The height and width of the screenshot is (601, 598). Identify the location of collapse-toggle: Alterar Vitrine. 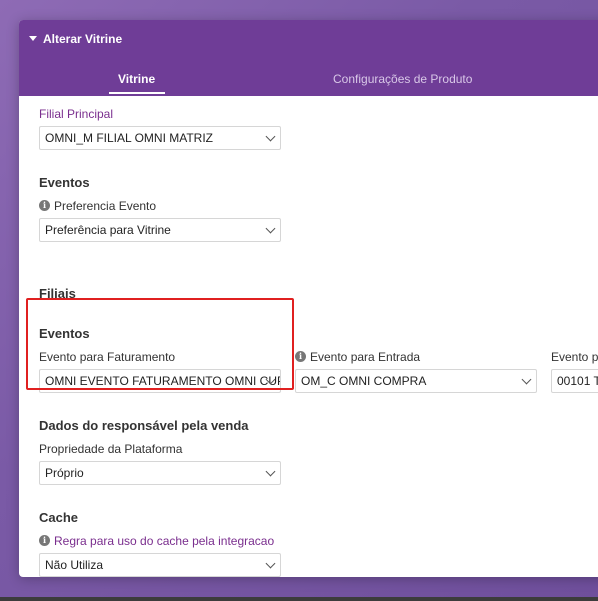
(75, 39).